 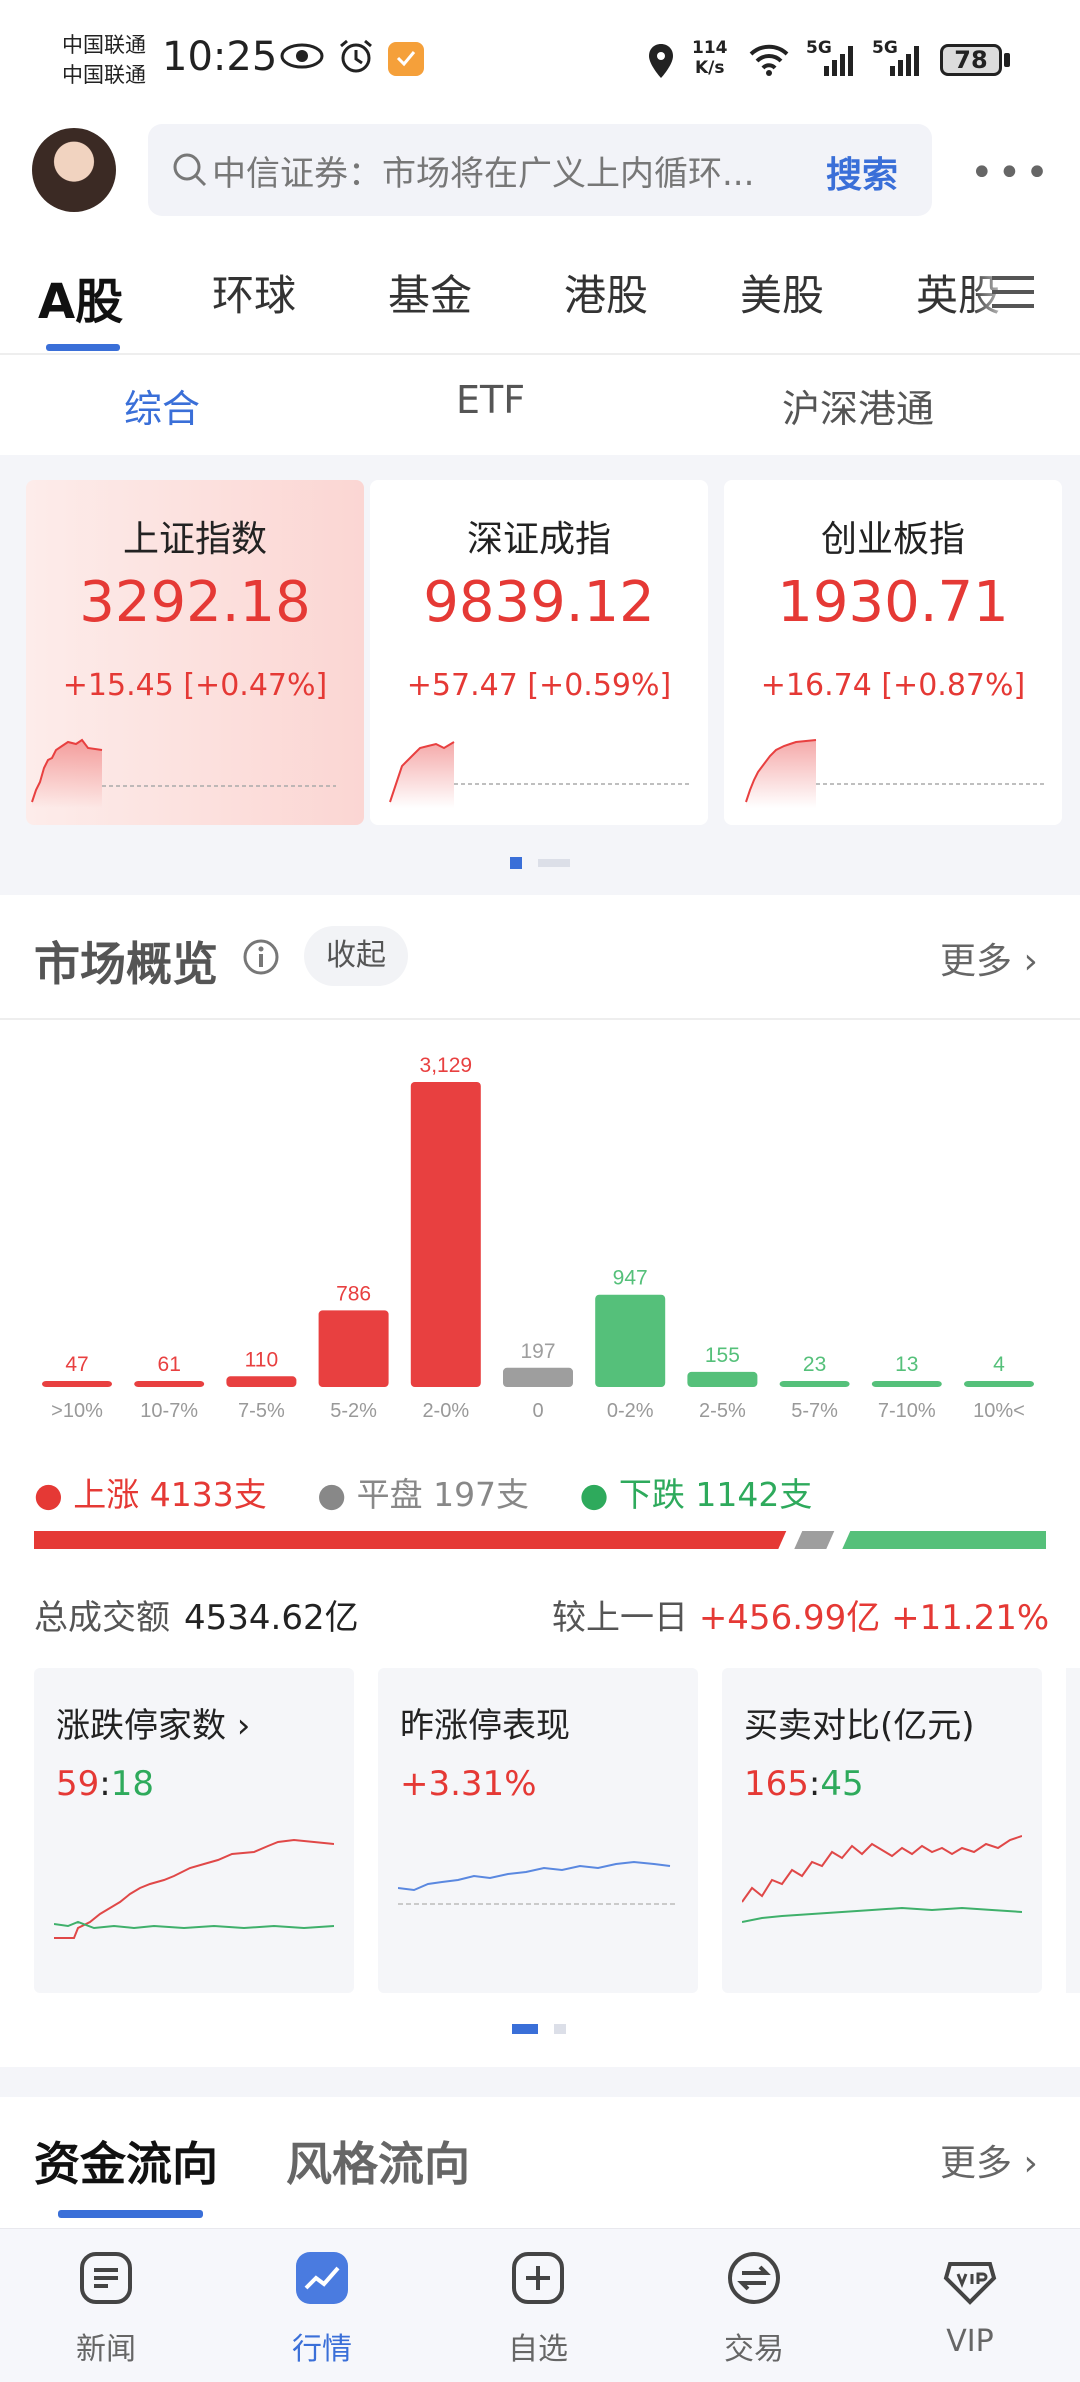 What do you see at coordinates (322, 2309) in the screenshot?
I see `nav-market: 行情` at bounding box center [322, 2309].